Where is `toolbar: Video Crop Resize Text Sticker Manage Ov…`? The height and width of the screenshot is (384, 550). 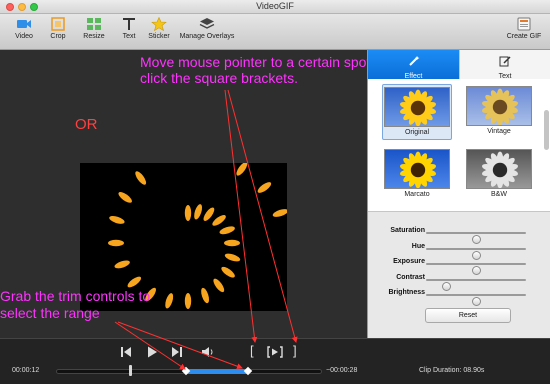 toolbar: Video Crop Resize Text Sticker Manage Ov… is located at coordinates (275, 32).